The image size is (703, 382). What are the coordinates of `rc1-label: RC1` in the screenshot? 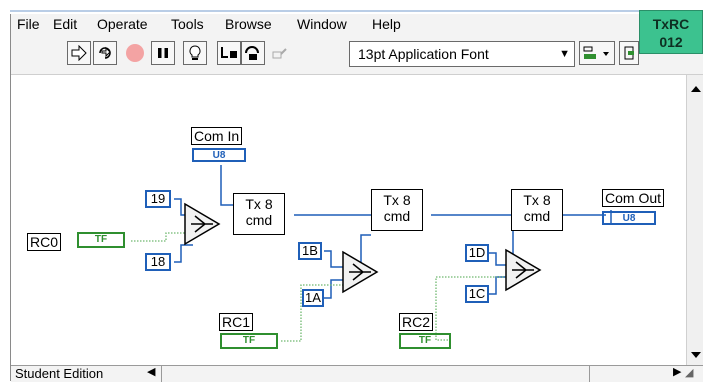 It's located at (236, 322).